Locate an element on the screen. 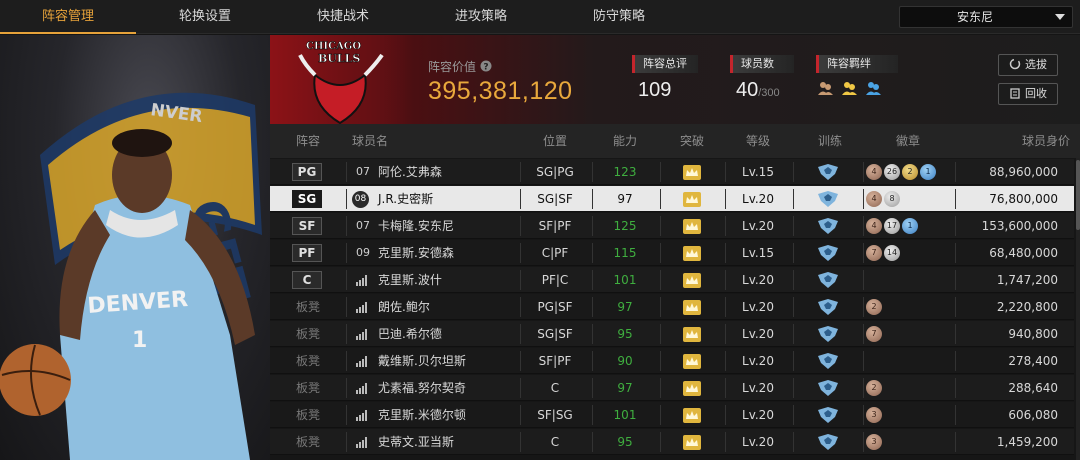 This screenshot has width=1080, height=460. player-name: 巴迪.希尔德 is located at coordinates (410, 334).